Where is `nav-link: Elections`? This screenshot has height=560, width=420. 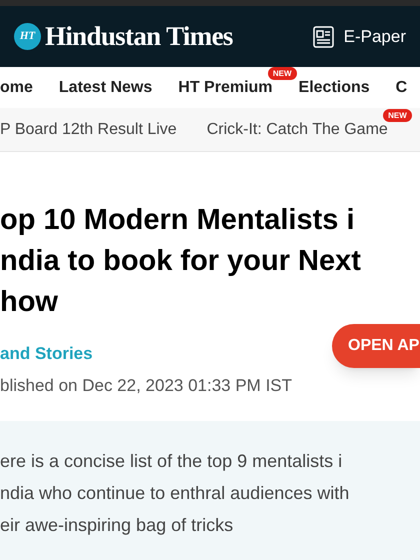
nav-link: Elections is located at coordinates (334, 87).